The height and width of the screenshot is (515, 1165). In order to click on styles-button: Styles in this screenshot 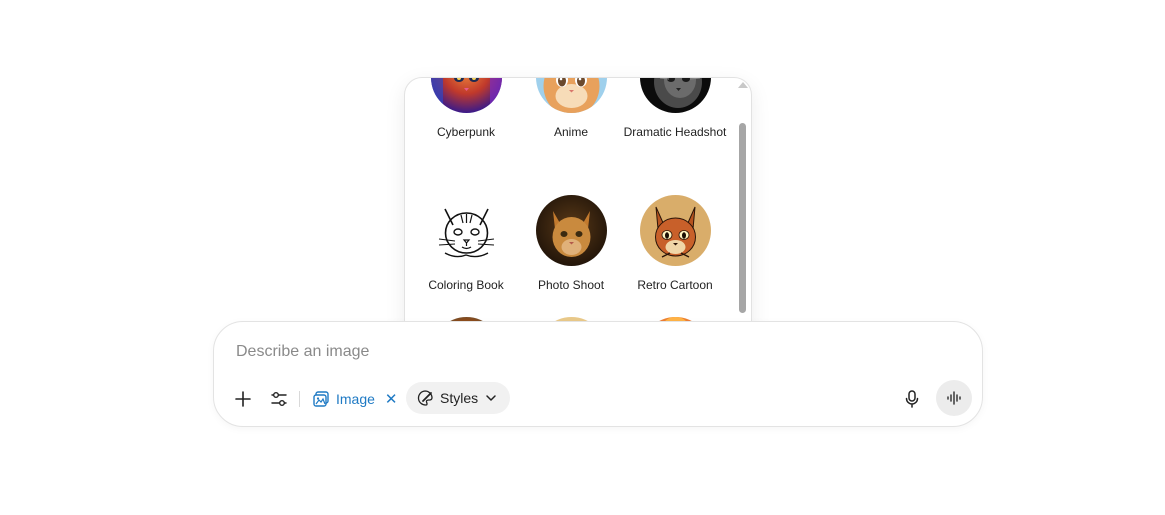, I will do `click(458, 398)`.